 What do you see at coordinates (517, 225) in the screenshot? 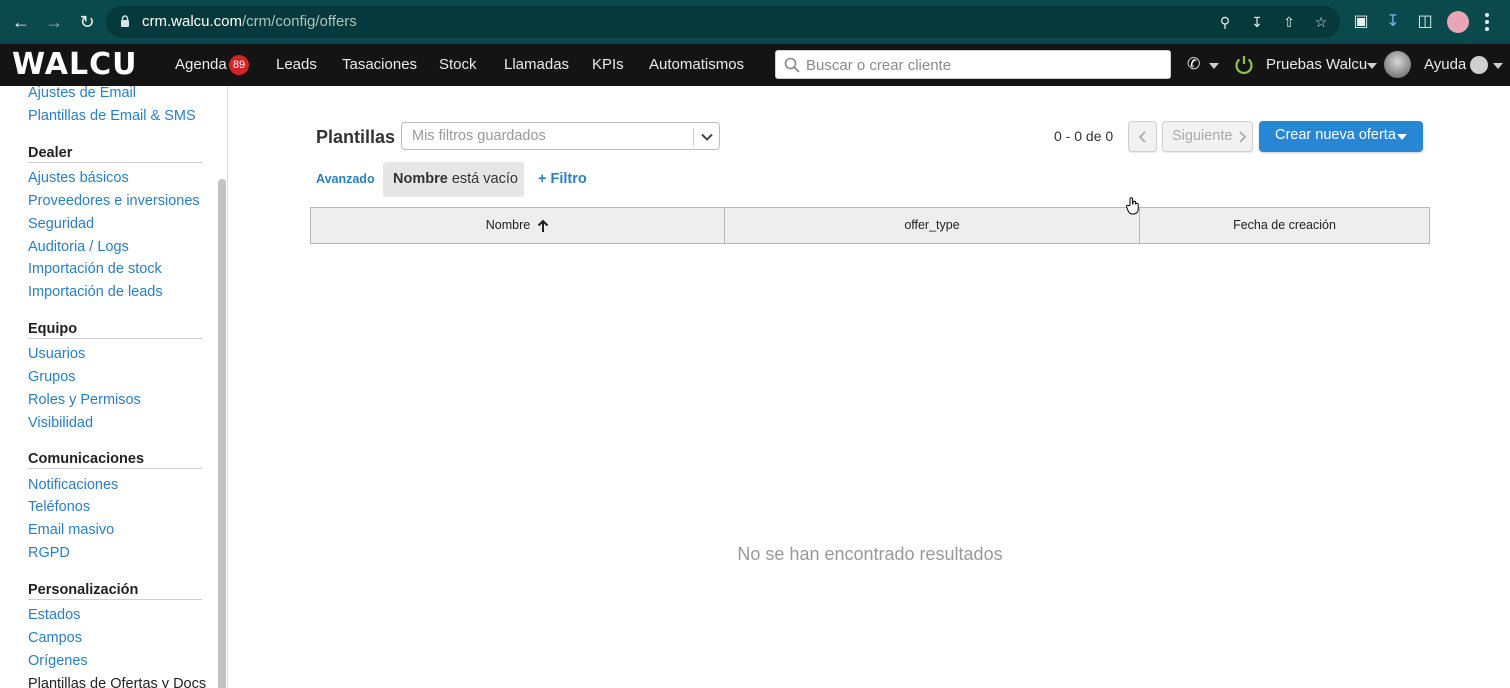
I see `column-header-nombre: Nombre` at bounding box center [517, 225].